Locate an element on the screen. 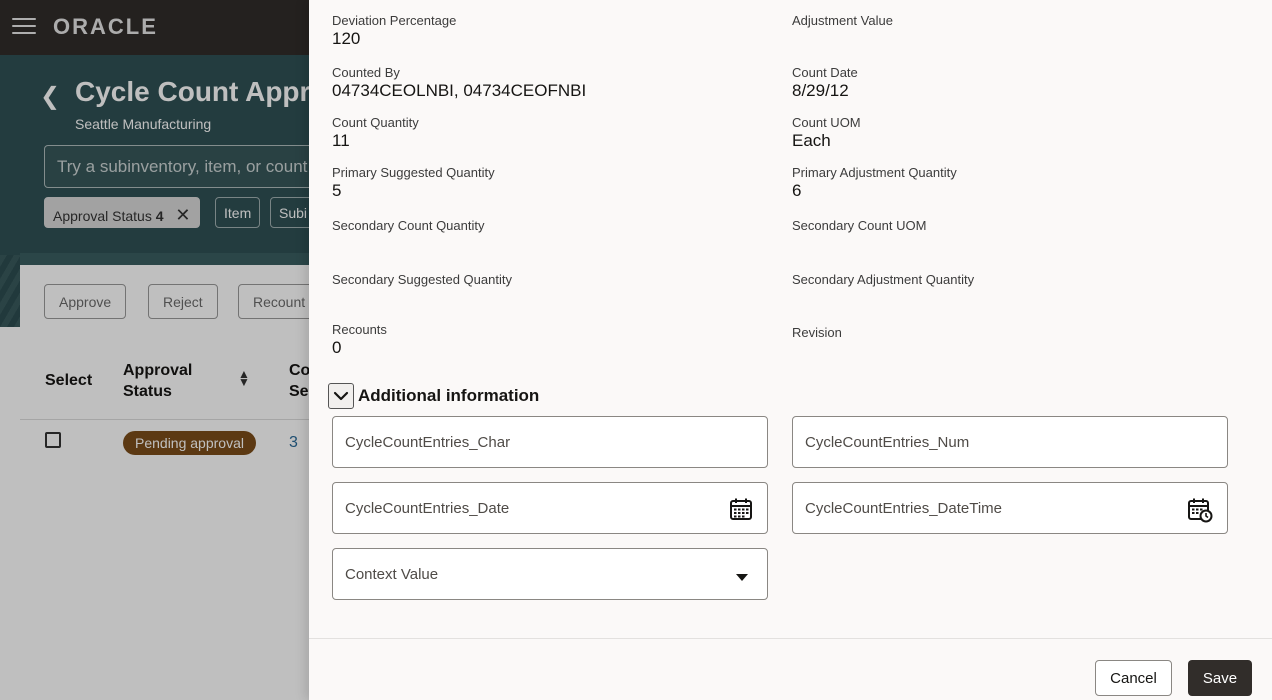 The width and height of the screenshot is (1272, 700). count-date-value: 8/29/12 is located at coordinates (820, 90).